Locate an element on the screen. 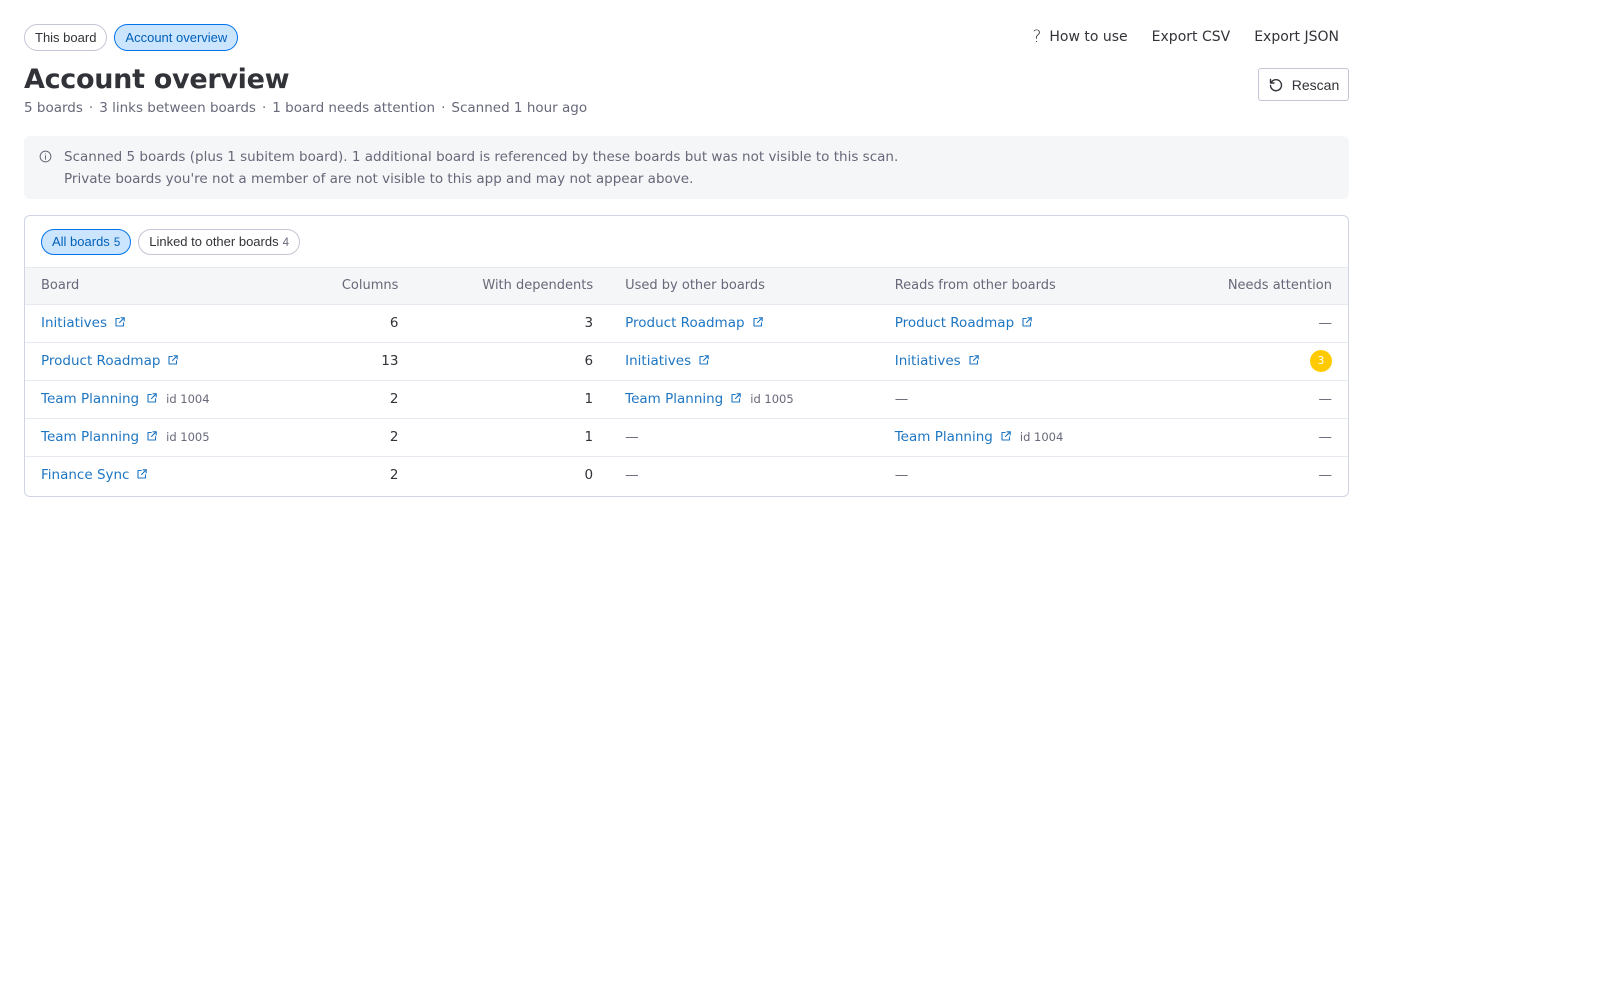  reads-from-link: Team Planning is located at coordinates (944, 437).